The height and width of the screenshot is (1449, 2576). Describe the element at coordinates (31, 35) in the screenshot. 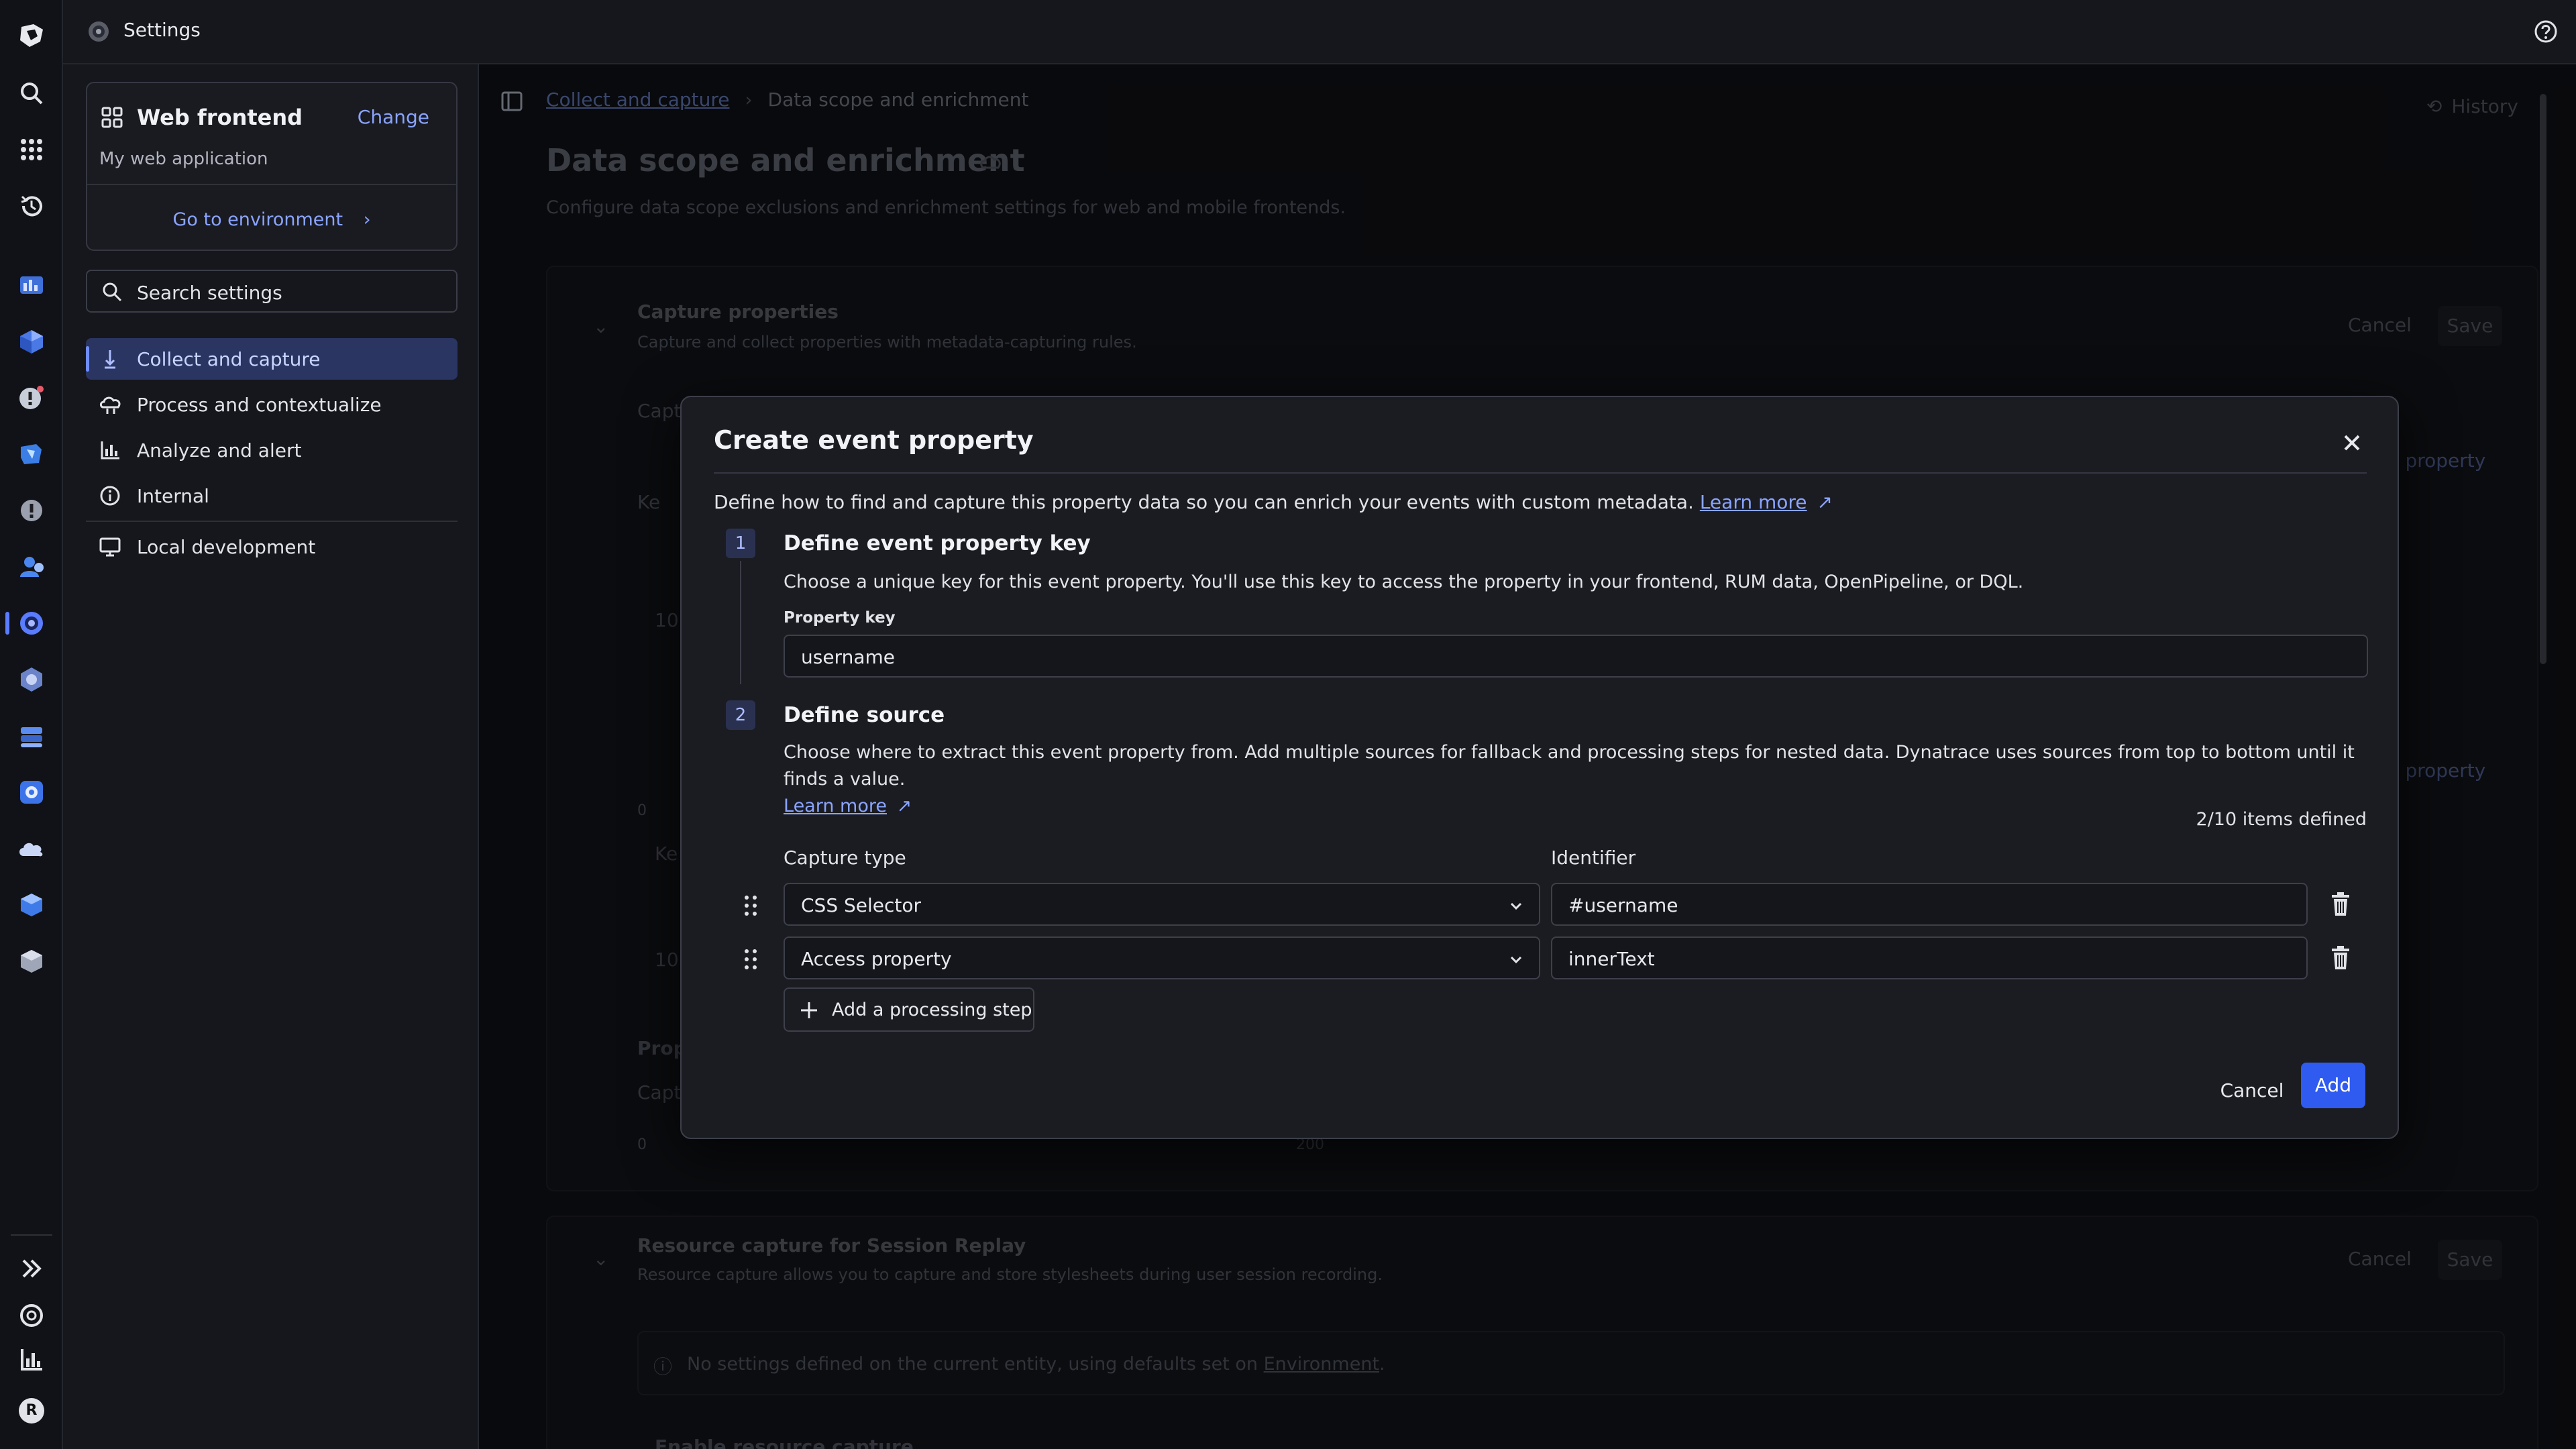

I see `dynatrace-logo-icon` at that location.